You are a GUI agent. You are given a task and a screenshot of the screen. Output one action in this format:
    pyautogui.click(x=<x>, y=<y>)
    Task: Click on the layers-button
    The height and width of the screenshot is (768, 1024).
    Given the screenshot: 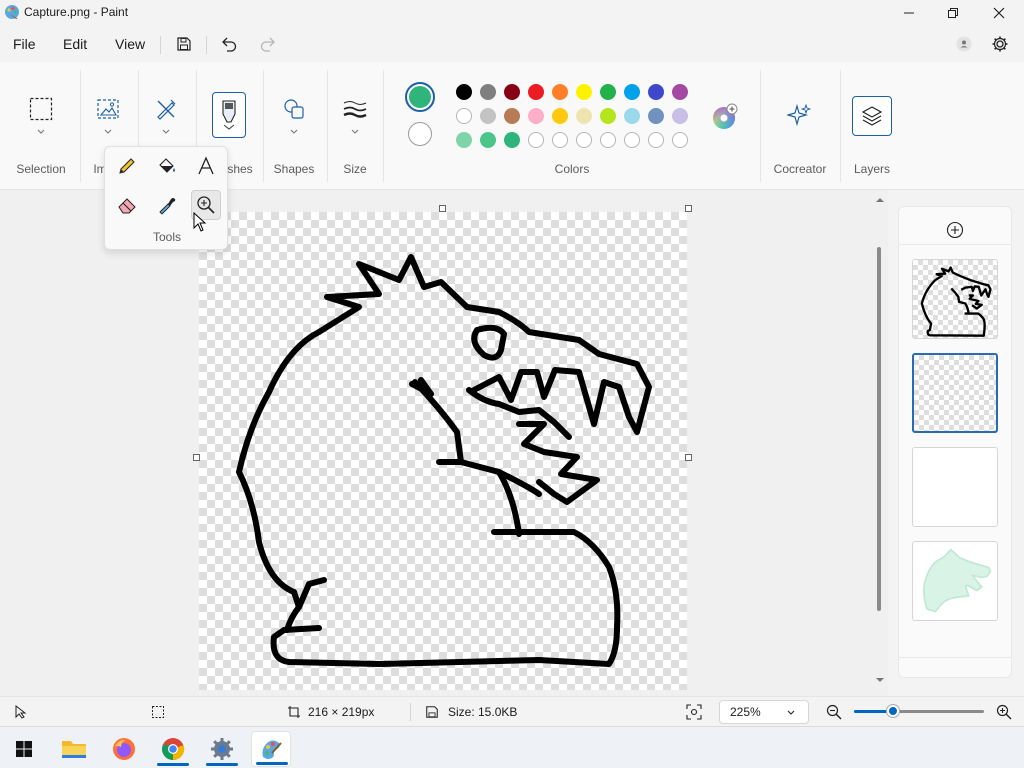 What is the action you would take?
    pyautogui.click(x=872, y=116)
    